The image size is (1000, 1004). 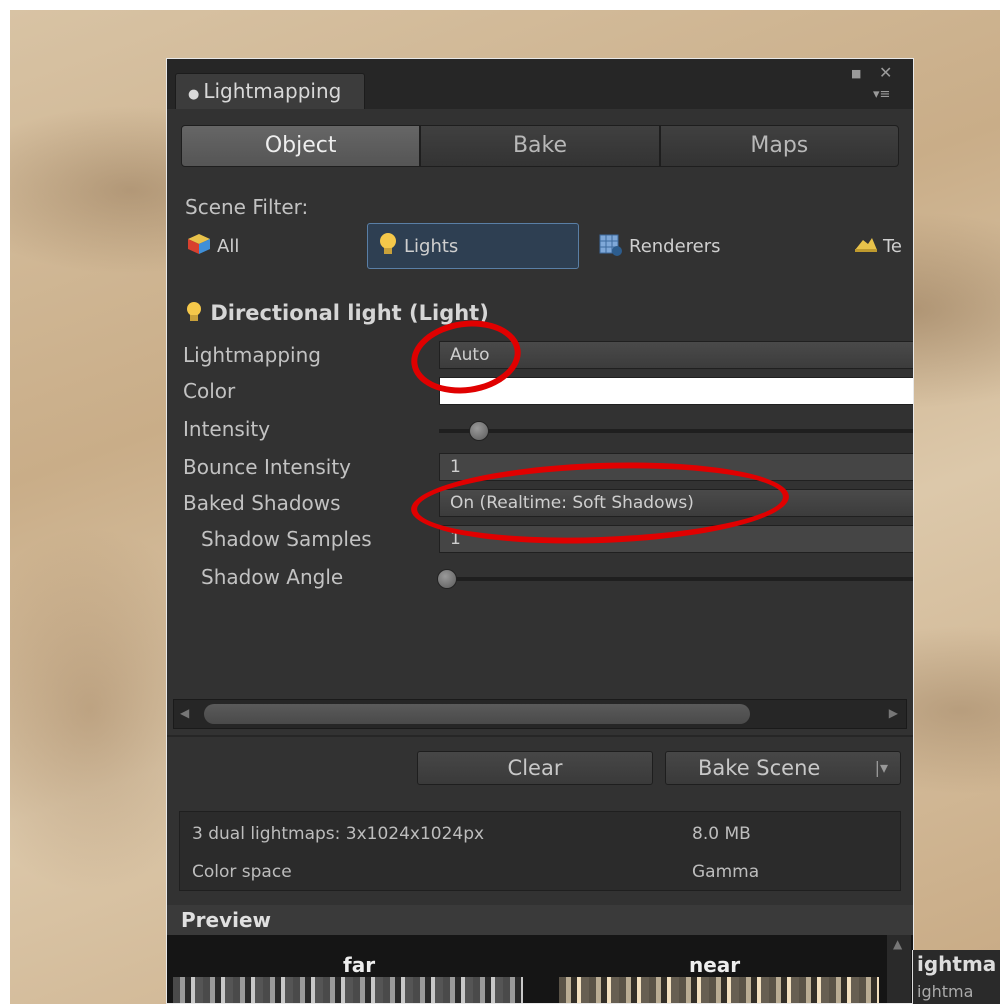 What do you see at coordinates (194, 94) in the screenshot?
I see `light-bulb-icon: ●` at bounding box center [194, 94].